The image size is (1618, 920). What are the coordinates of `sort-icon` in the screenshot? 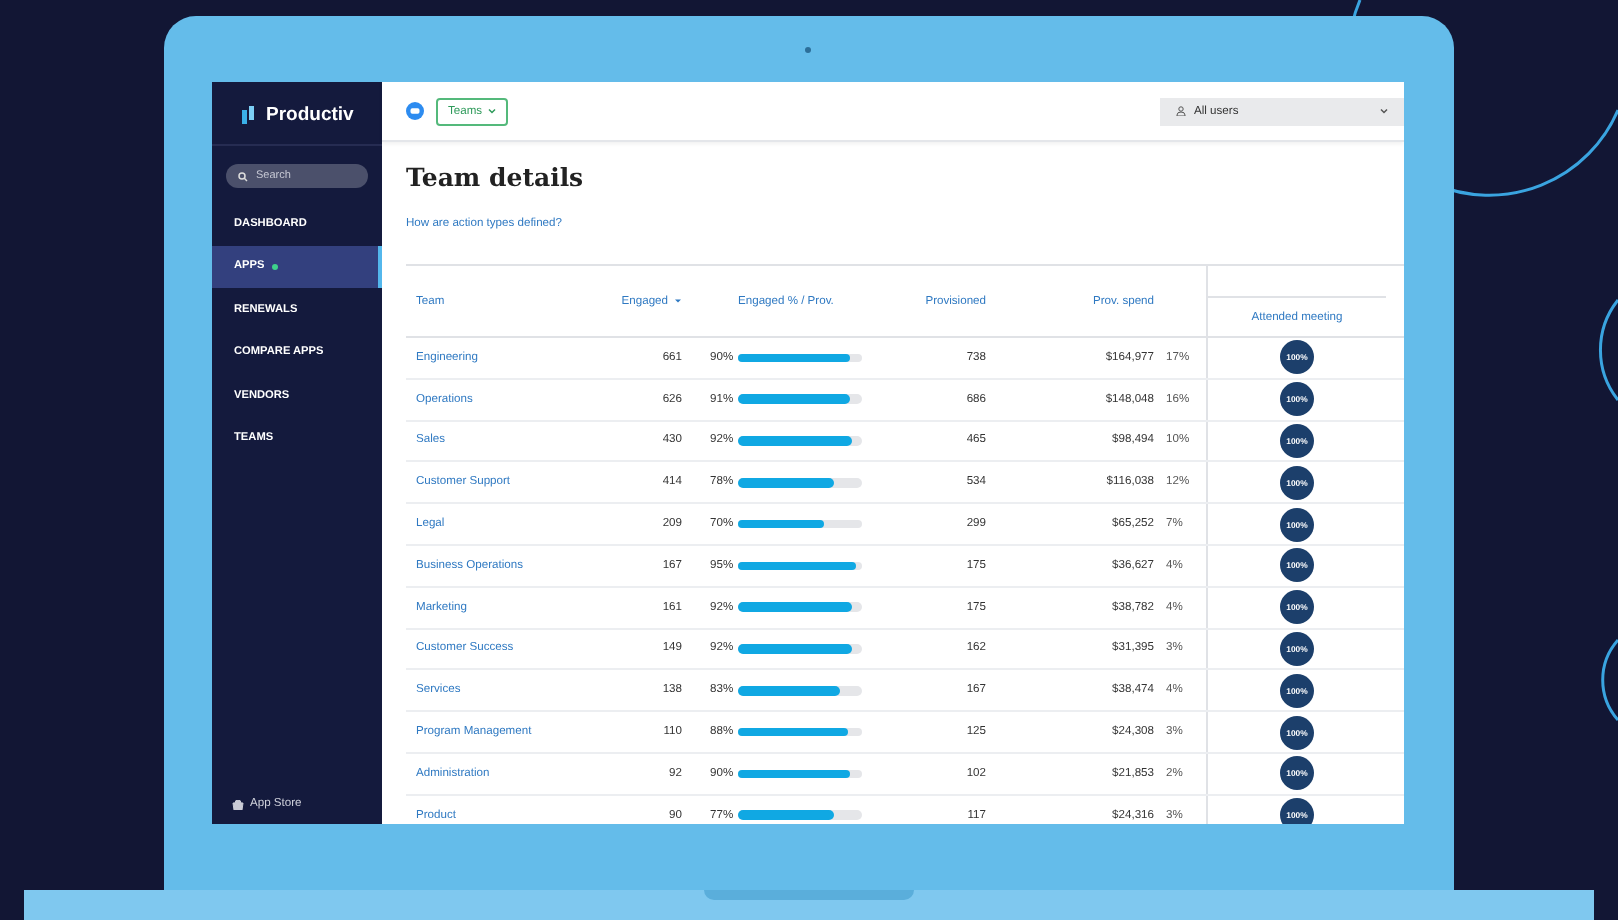 It's located at (678, 301).